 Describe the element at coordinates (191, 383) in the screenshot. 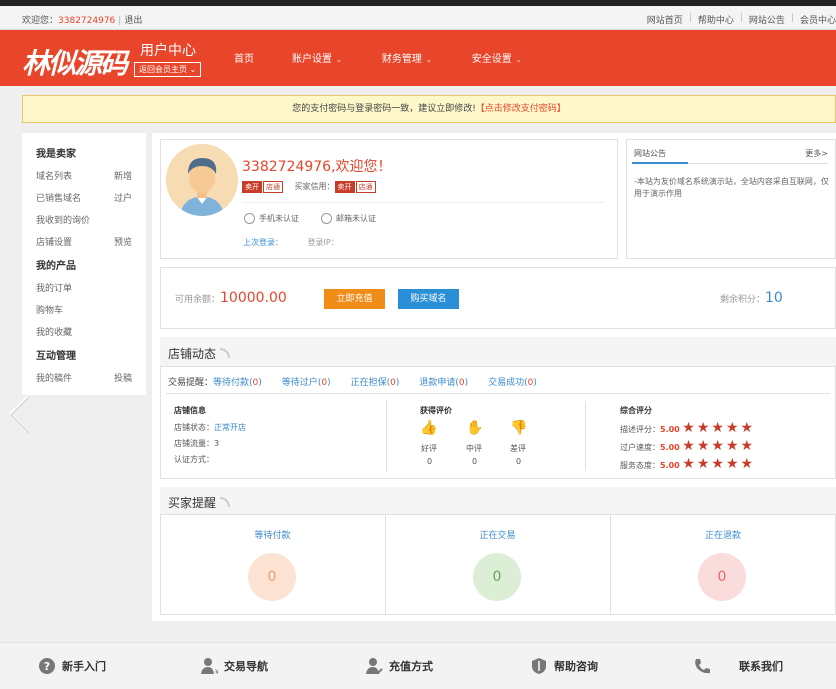

I see `trade-tips-label: 交易提醒：` at that location.